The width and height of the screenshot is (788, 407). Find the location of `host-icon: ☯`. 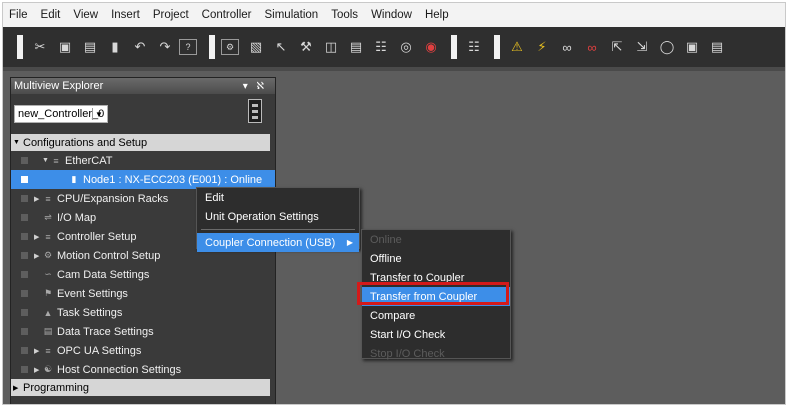

host-icon: ☯ is located at coordinates (48, 369).